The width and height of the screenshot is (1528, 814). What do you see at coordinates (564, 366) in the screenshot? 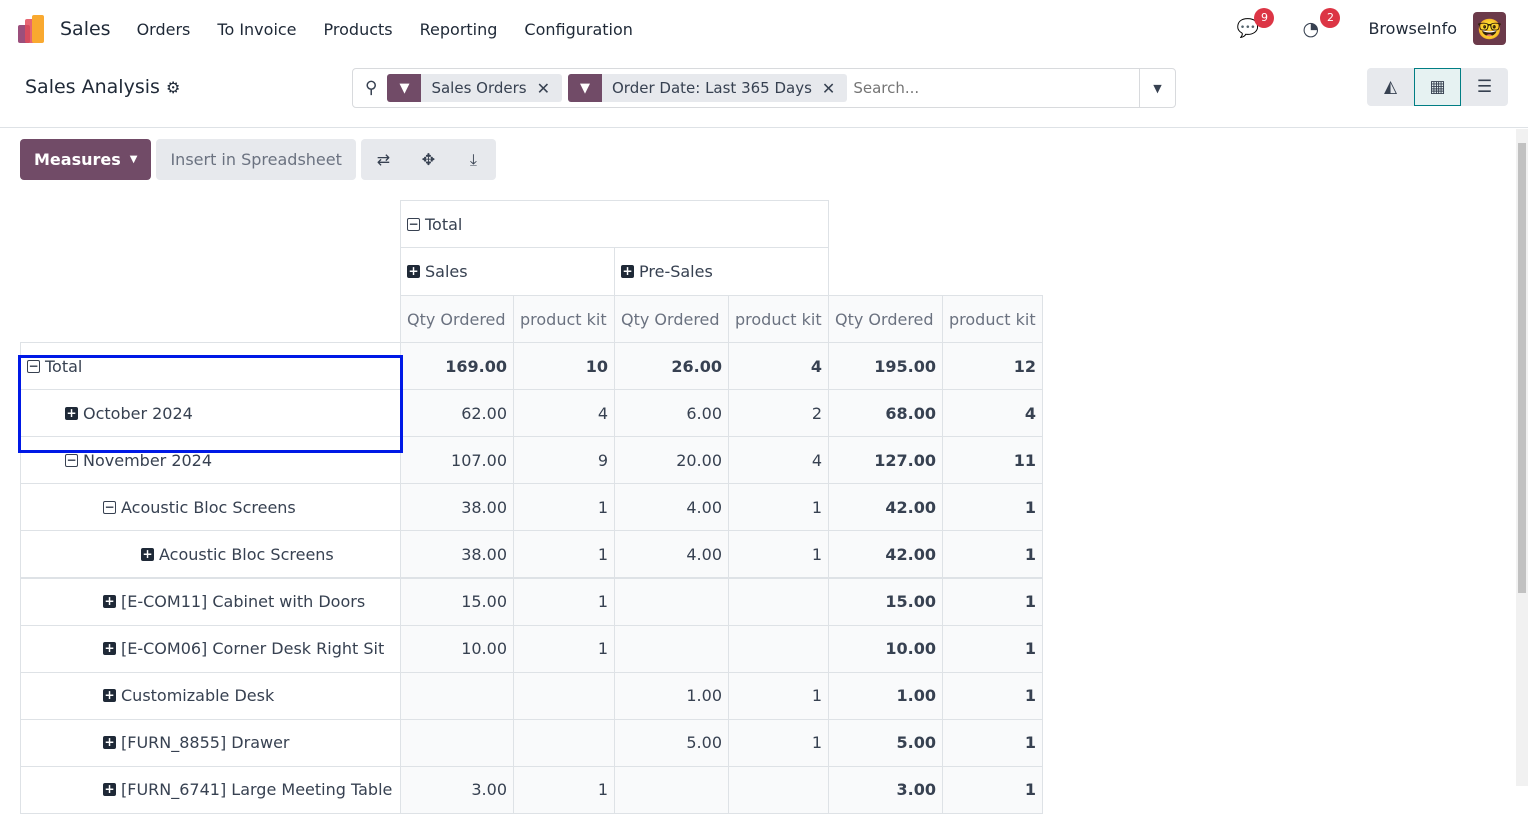
I see `table-cell: 10` at bounding box center [564, 366].